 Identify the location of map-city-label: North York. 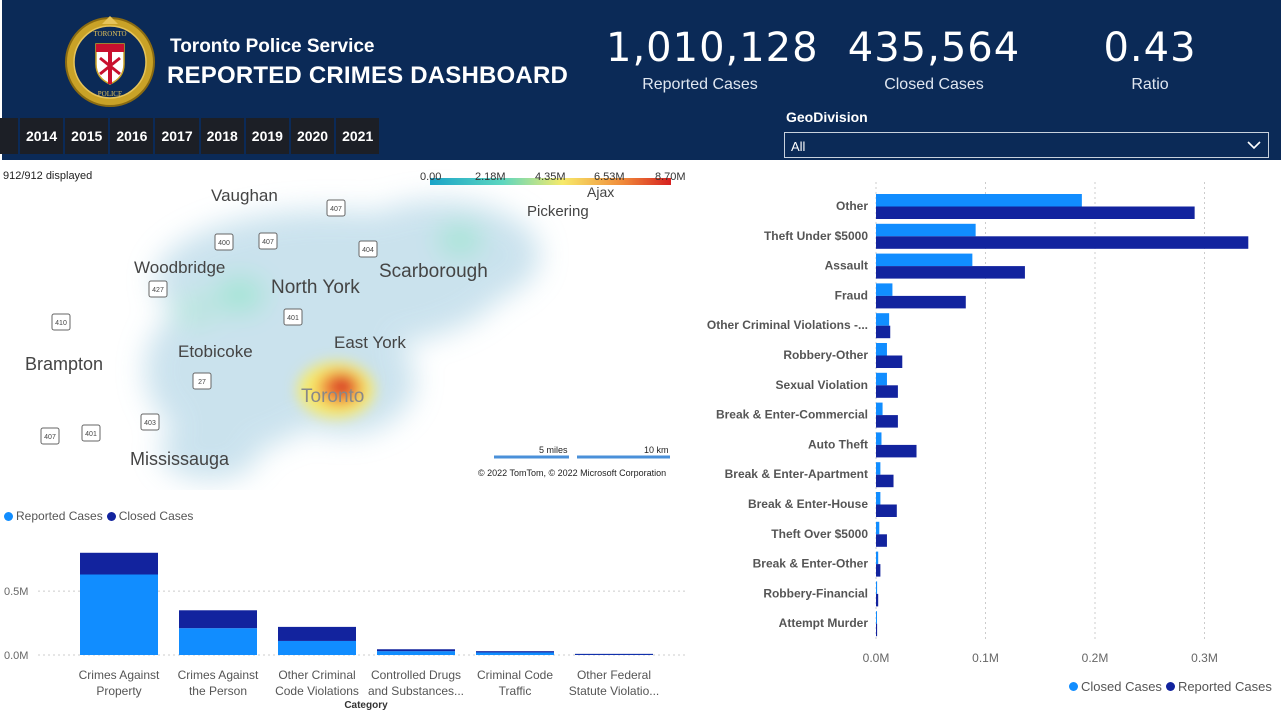
(315, 287).